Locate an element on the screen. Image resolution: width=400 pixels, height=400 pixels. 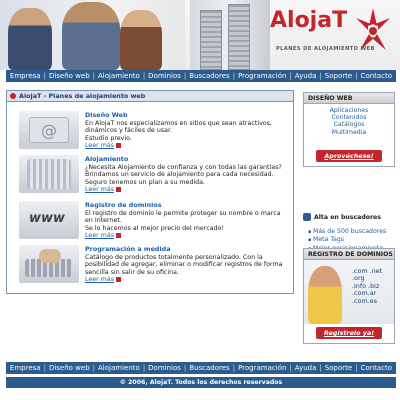
service-title: Alojamiento is located at coordinates (187, 159).